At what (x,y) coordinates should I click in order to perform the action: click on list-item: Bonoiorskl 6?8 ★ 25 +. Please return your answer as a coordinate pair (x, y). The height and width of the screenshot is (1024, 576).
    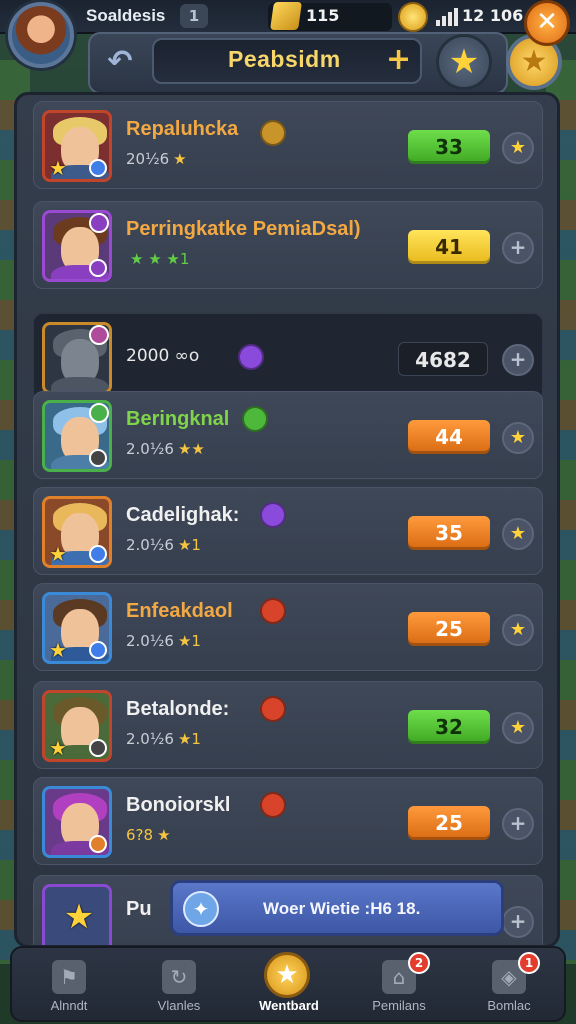
    Looking at the image, I should click on (288, 821).